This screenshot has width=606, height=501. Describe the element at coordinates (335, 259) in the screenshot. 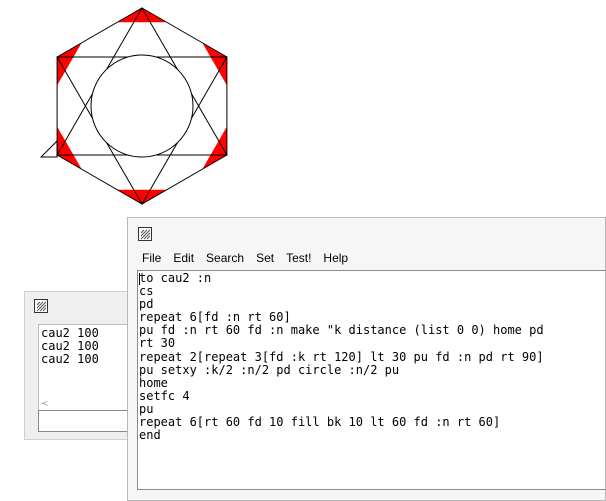

I see `menu-help: Help` at that location.